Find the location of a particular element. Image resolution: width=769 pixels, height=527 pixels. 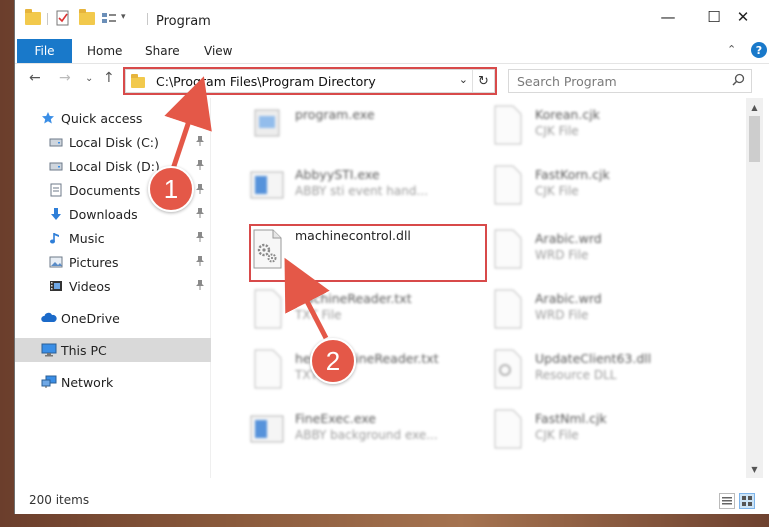

sidebar-item-onedrive: OneDrive is located at coordinates (113, 318).